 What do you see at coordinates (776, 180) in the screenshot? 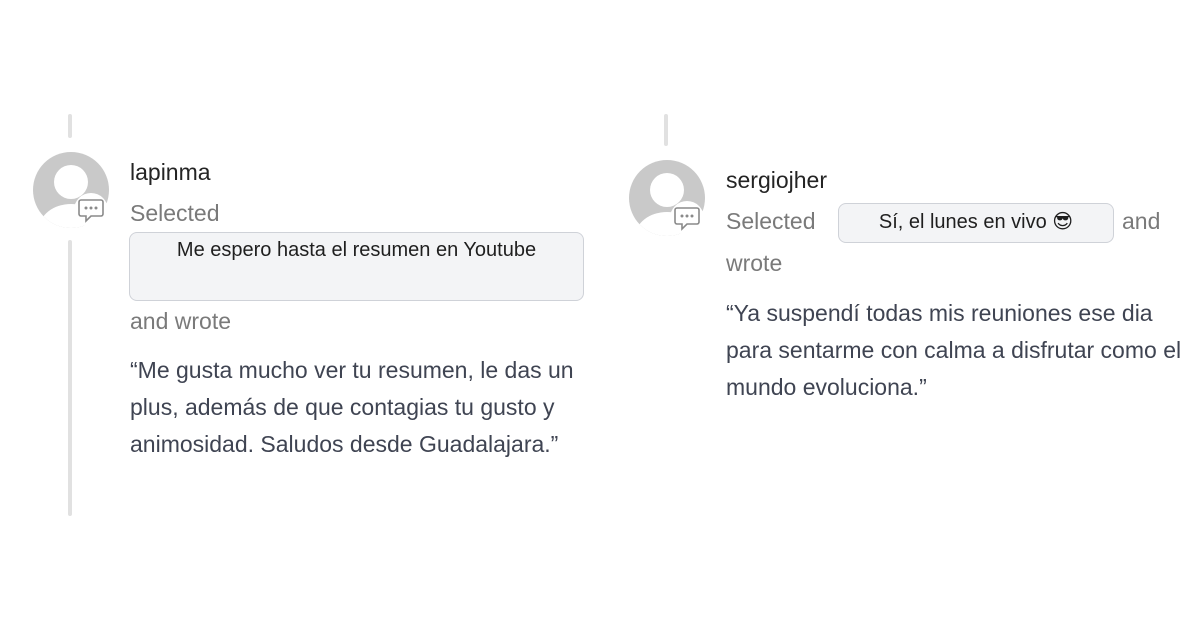
I see `username: sergiojher` at bounding box center [776, 180].